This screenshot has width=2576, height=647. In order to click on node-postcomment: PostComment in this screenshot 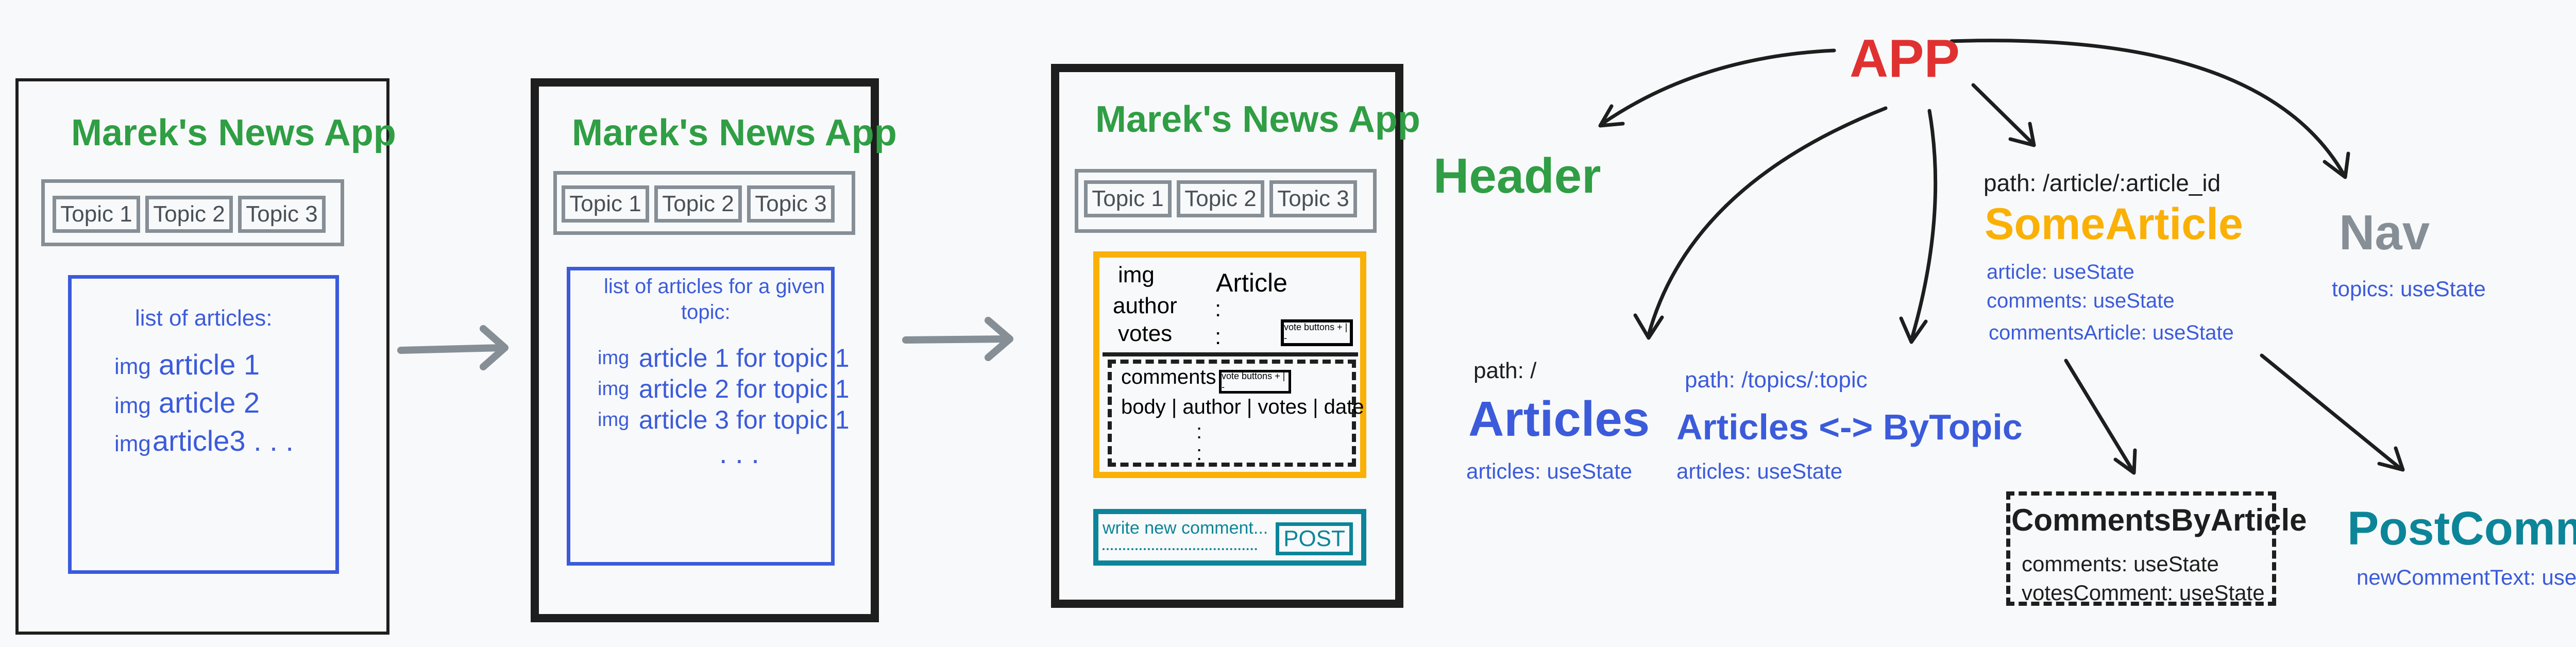, I will do `click(2461, 528)`.